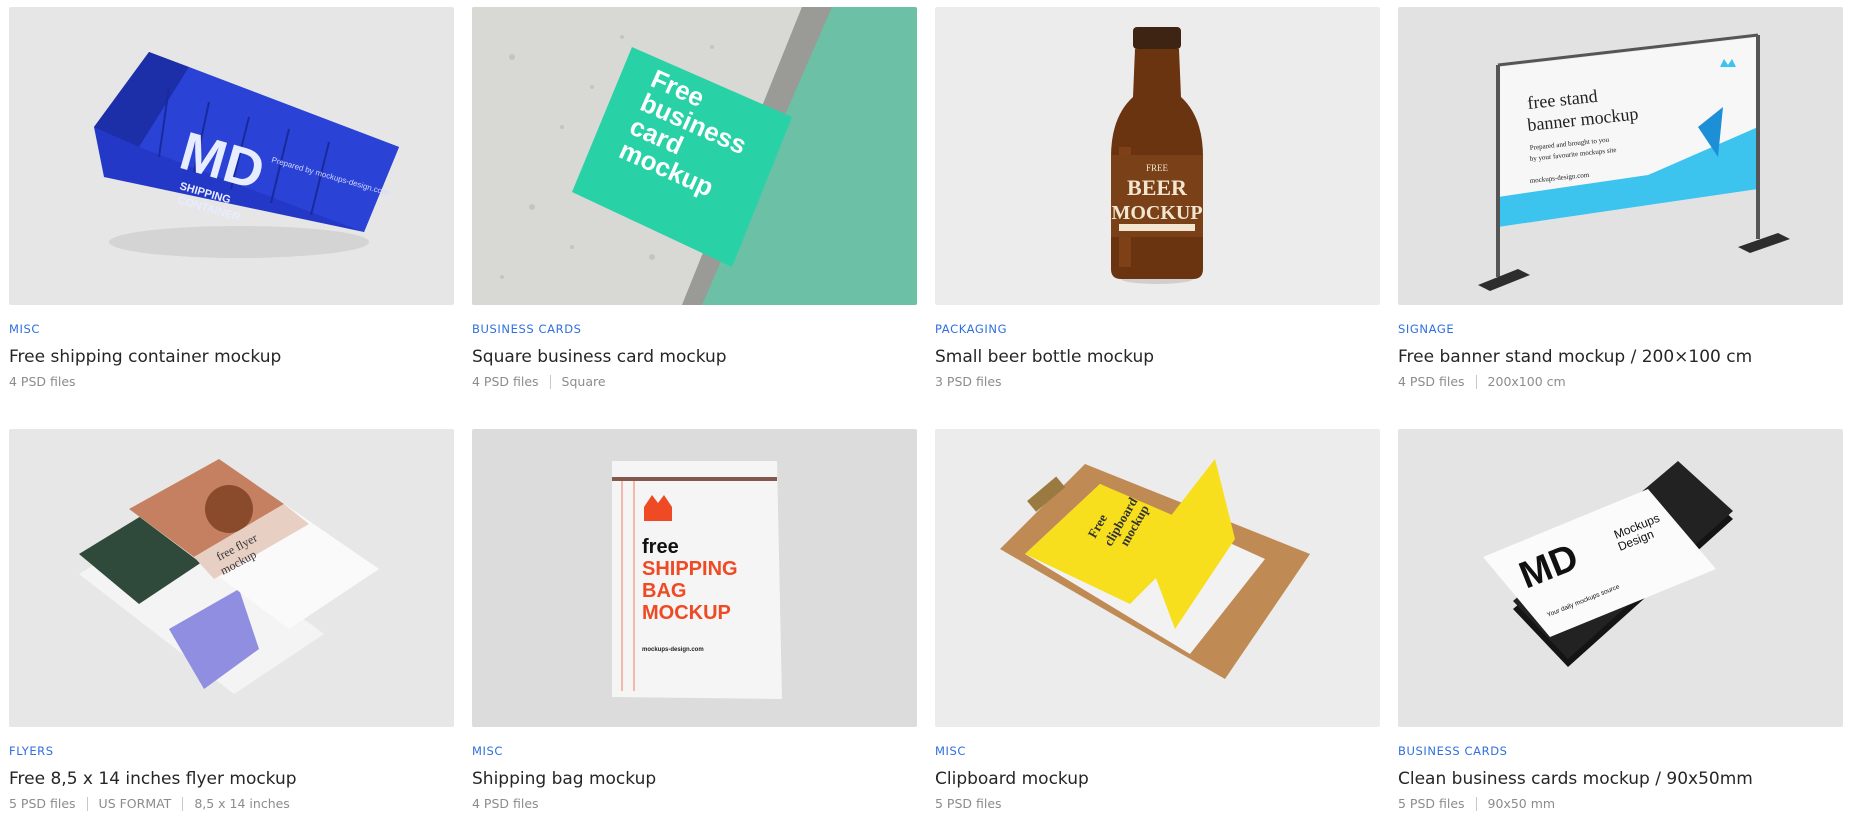  I want to click on meta-tag: 90x50 mm, so click(1521, 803).